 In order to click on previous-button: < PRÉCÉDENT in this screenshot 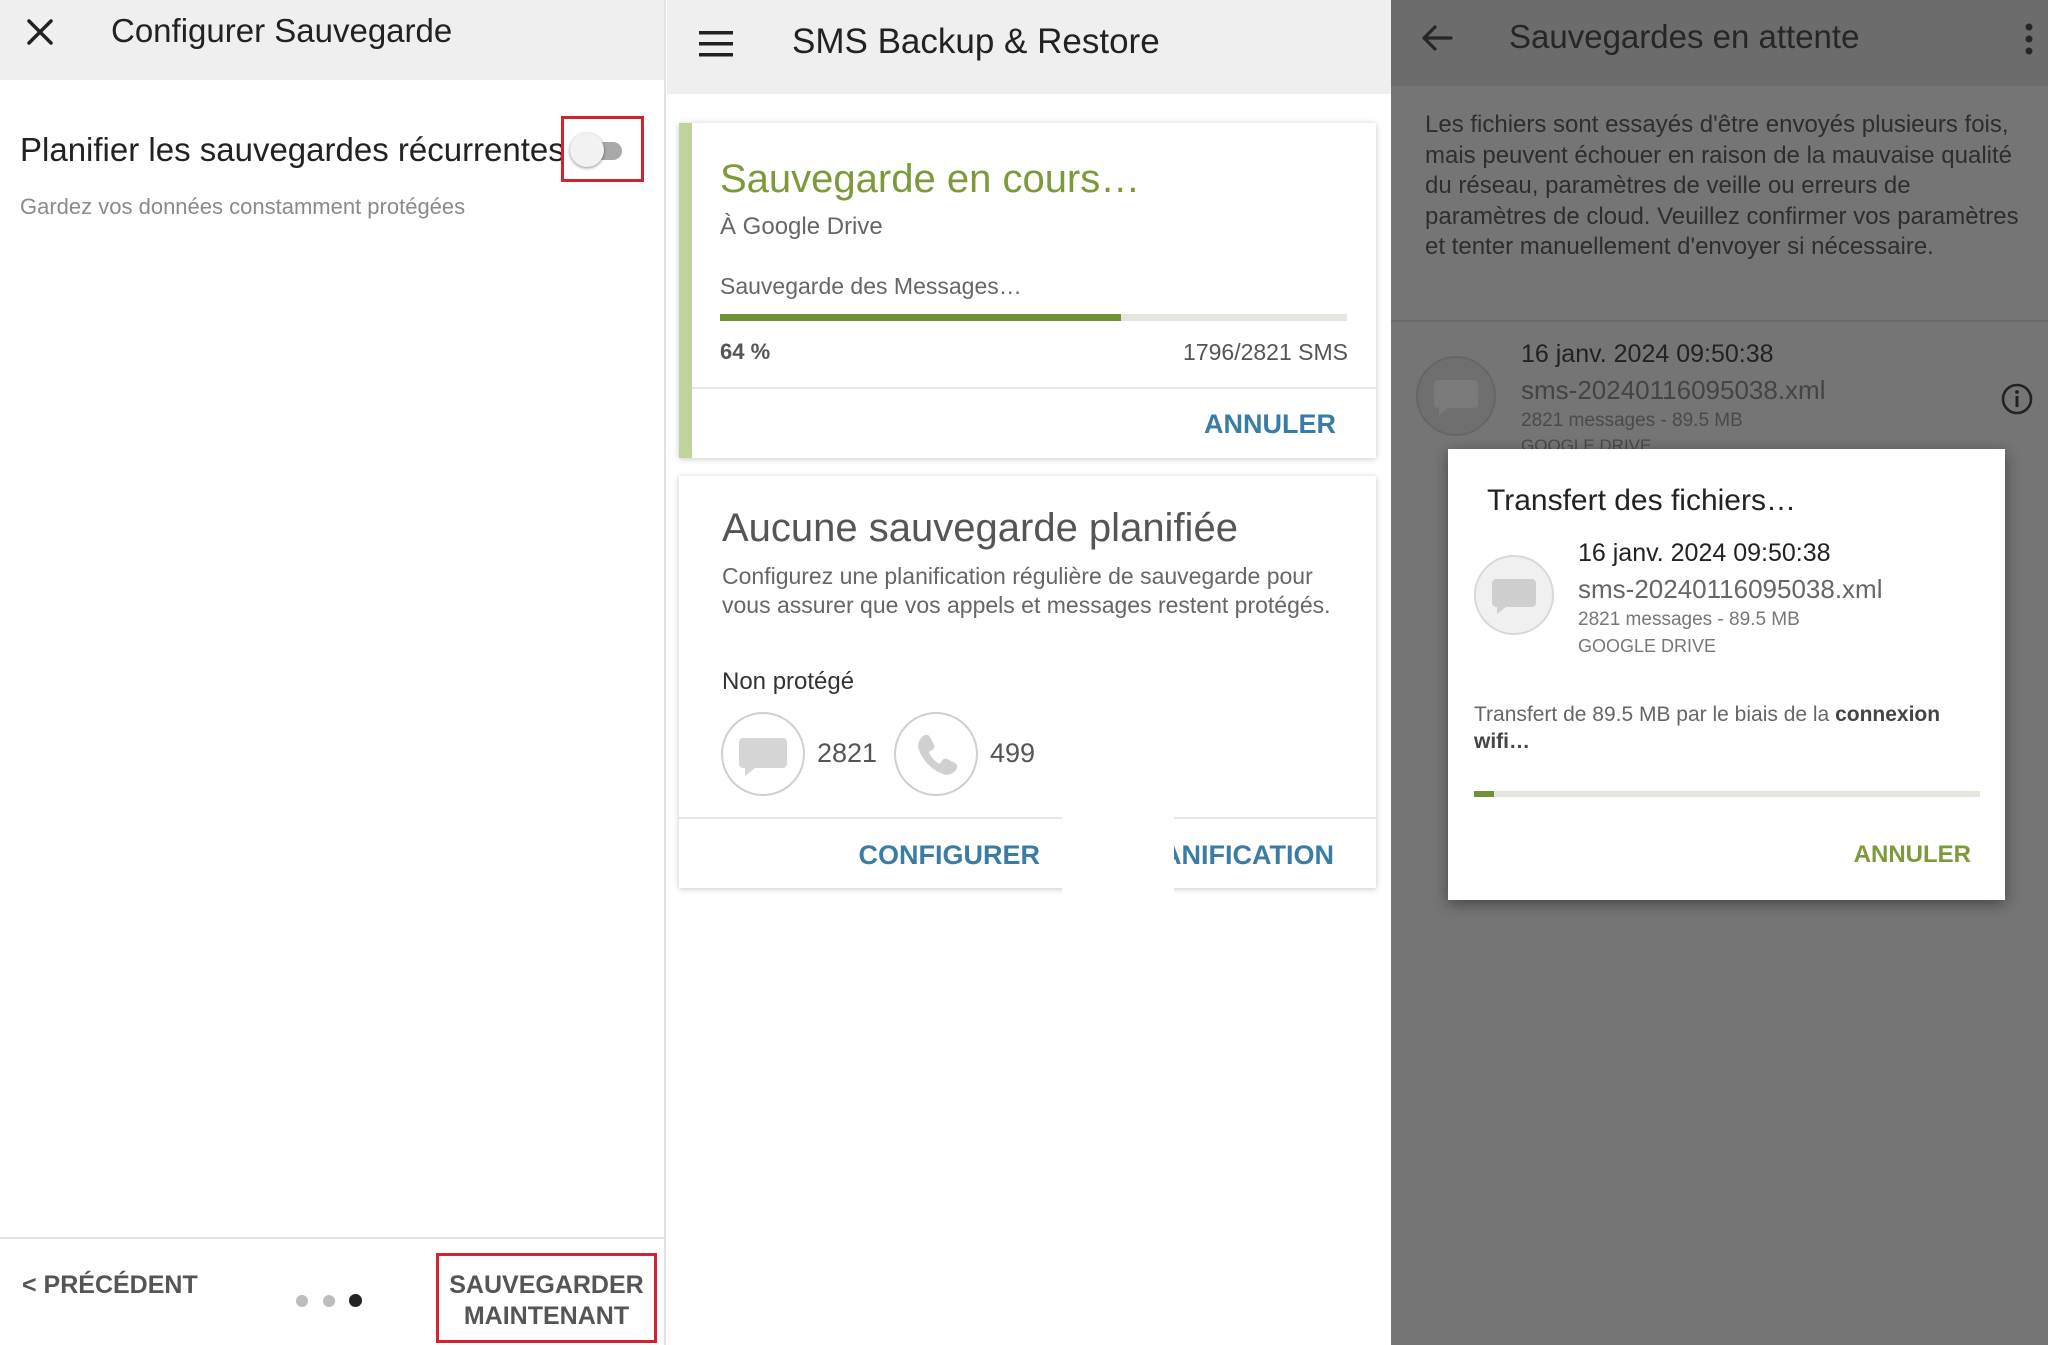, I will do `click(110, 1285)`.